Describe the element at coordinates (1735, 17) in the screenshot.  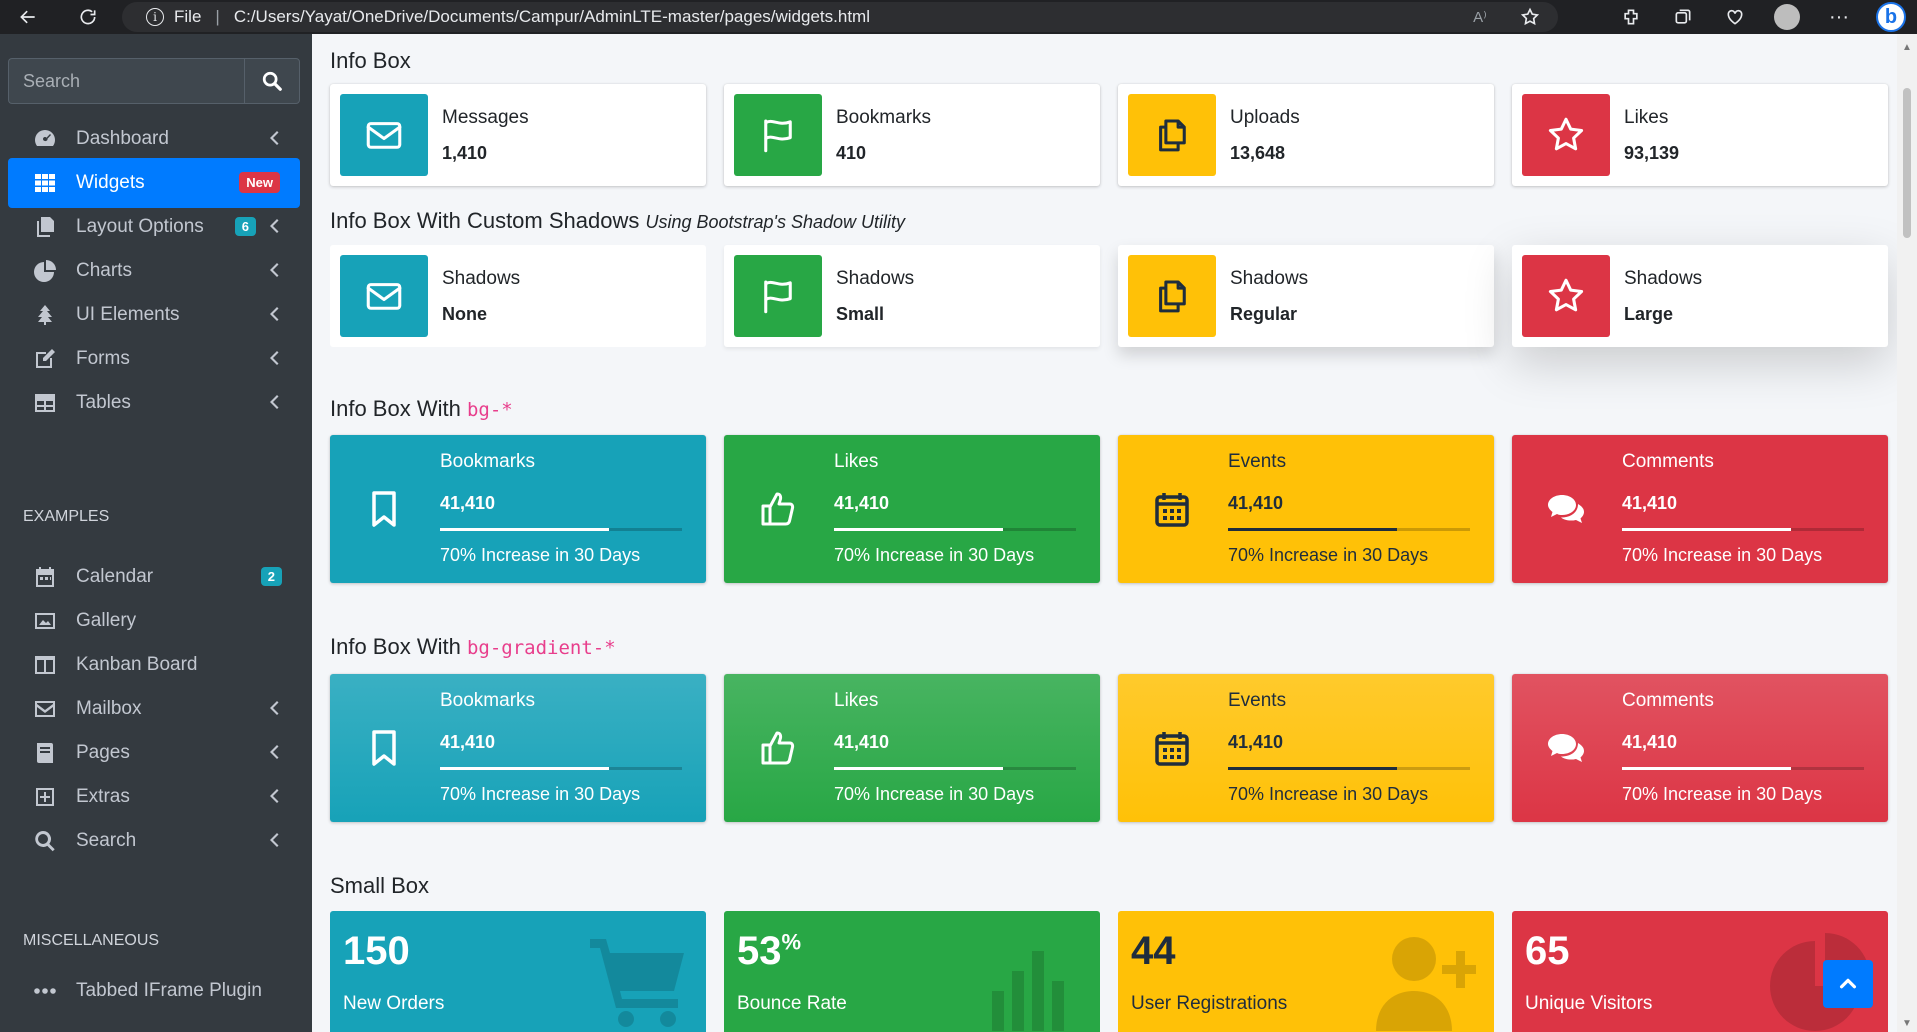
I see `health-icon` at that location.